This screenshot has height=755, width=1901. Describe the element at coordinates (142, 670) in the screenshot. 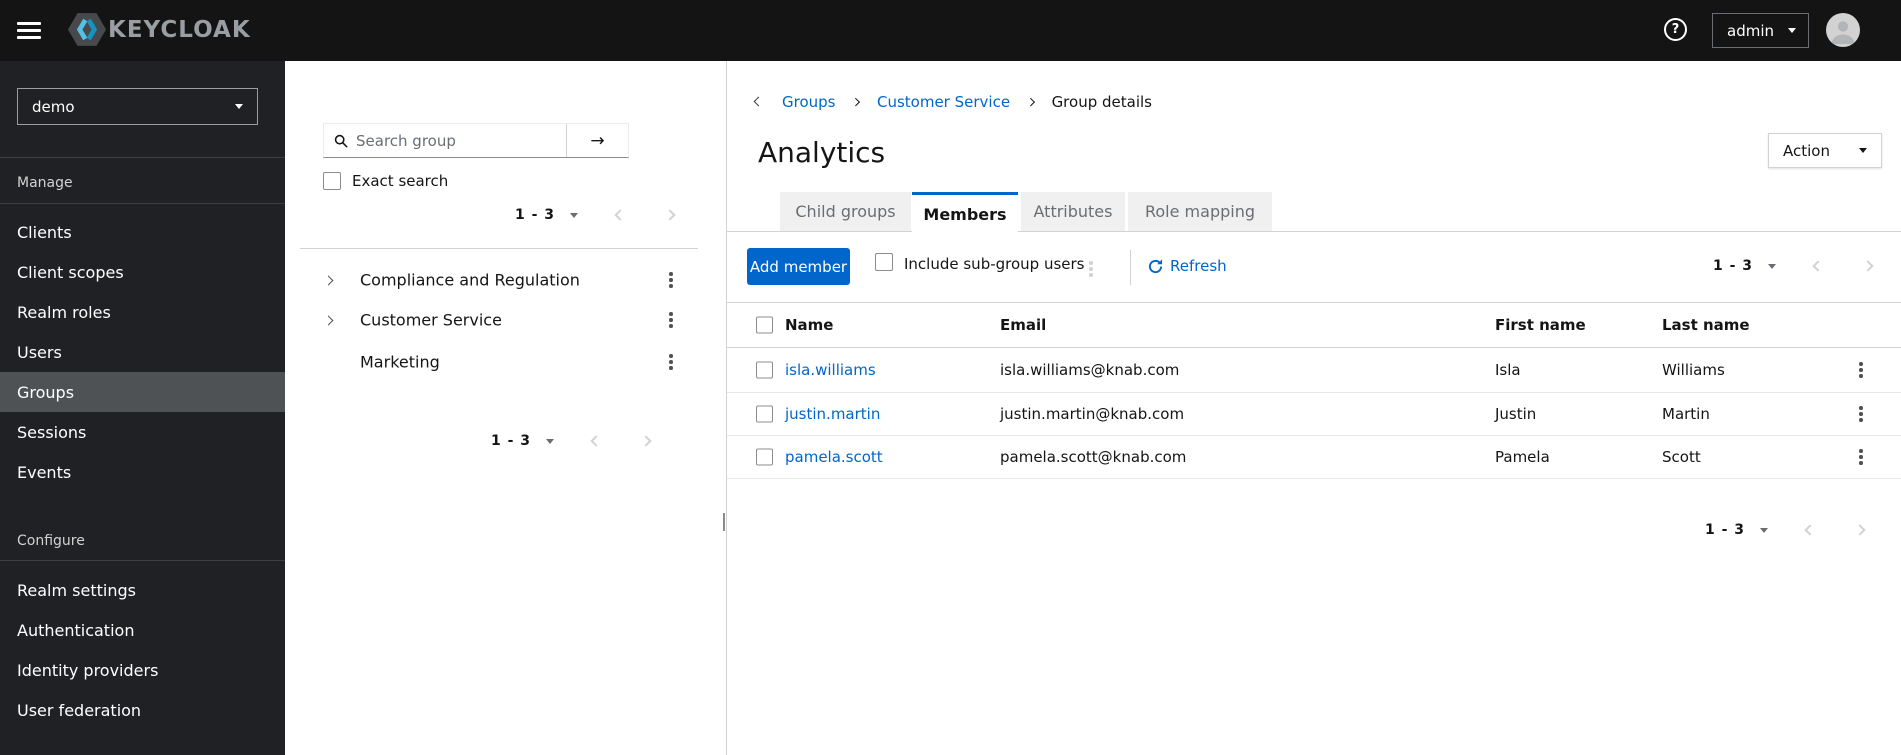

I see `sidebar-item-identity-providers: Identity providers` at that location.